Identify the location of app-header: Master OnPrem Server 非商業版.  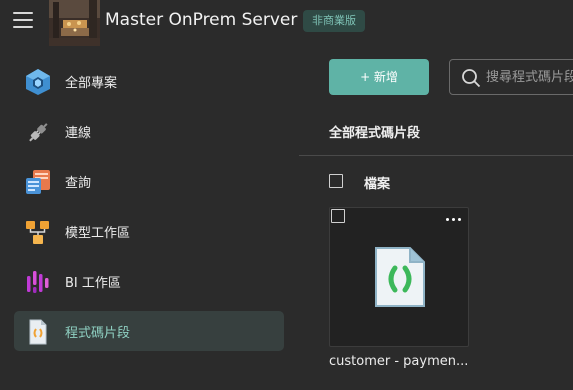
(286, 23).